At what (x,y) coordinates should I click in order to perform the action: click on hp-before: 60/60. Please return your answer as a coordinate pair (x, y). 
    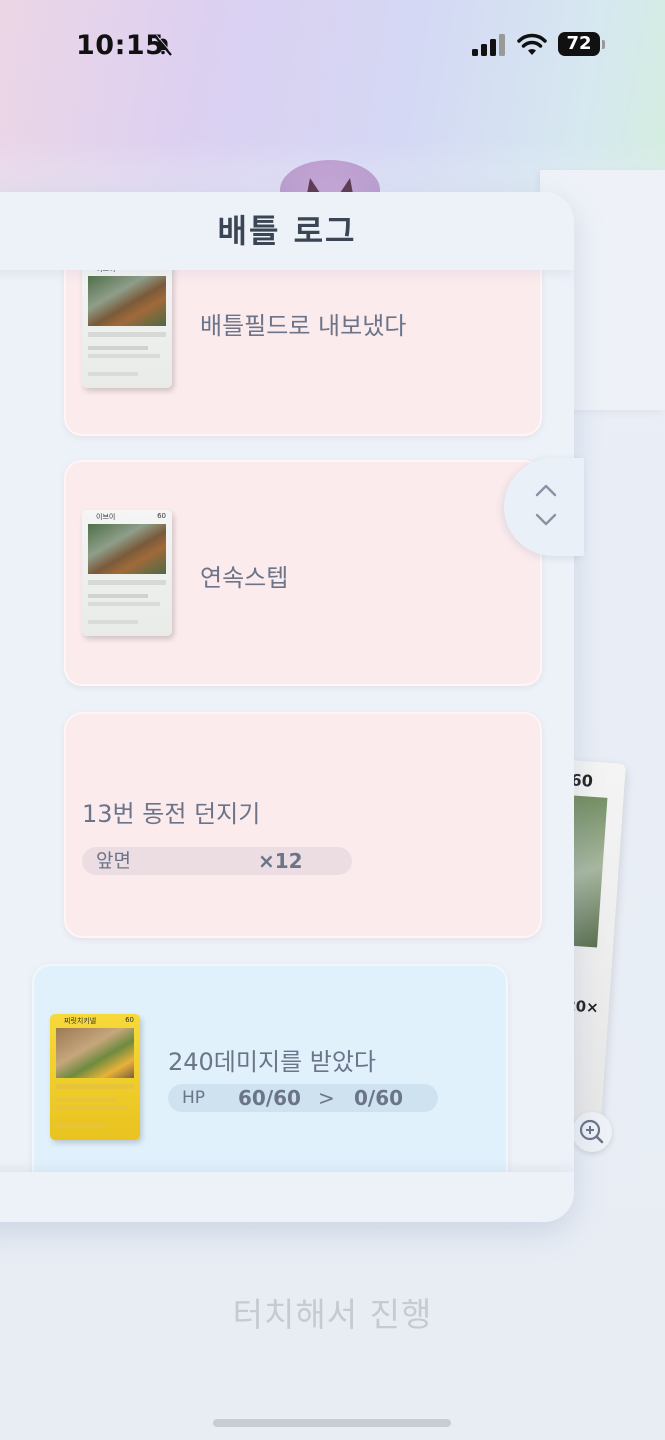
    Looking at the image, I should click on (269, 1098).